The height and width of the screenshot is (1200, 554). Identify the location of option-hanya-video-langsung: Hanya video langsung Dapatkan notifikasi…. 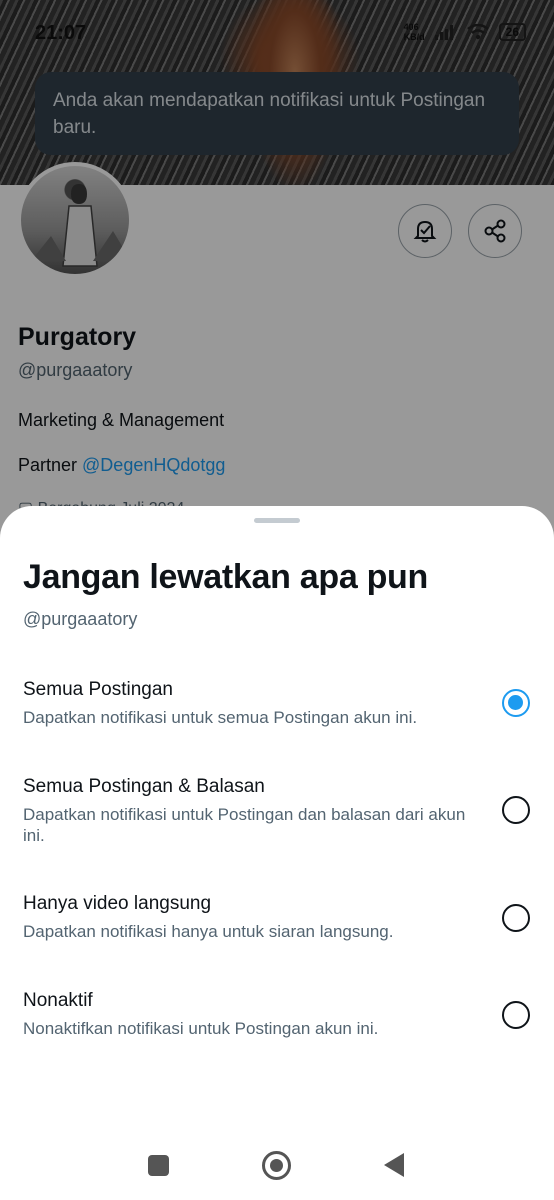
(277, 928).